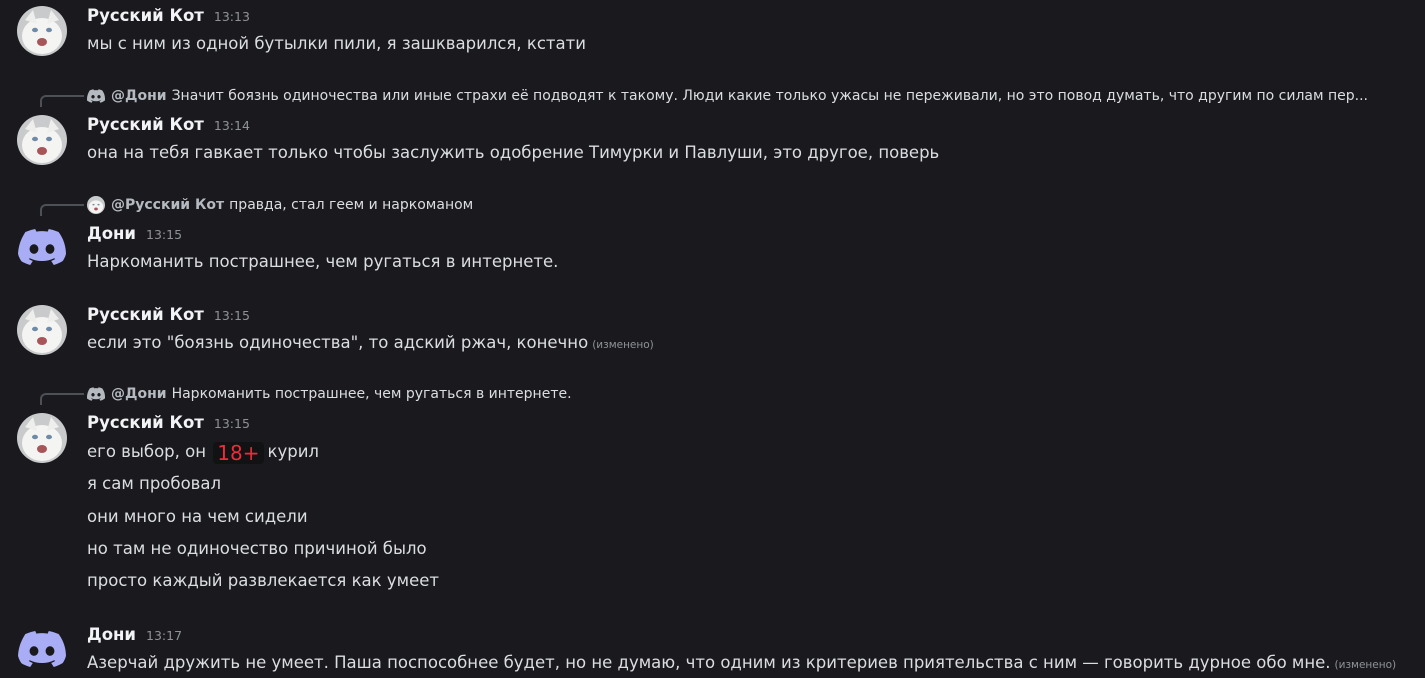  What do you see at coordinates (257, 548) in the screenshot?
I see `message-text: но там не одиночество причиной было` at bounding box center [257, 548].